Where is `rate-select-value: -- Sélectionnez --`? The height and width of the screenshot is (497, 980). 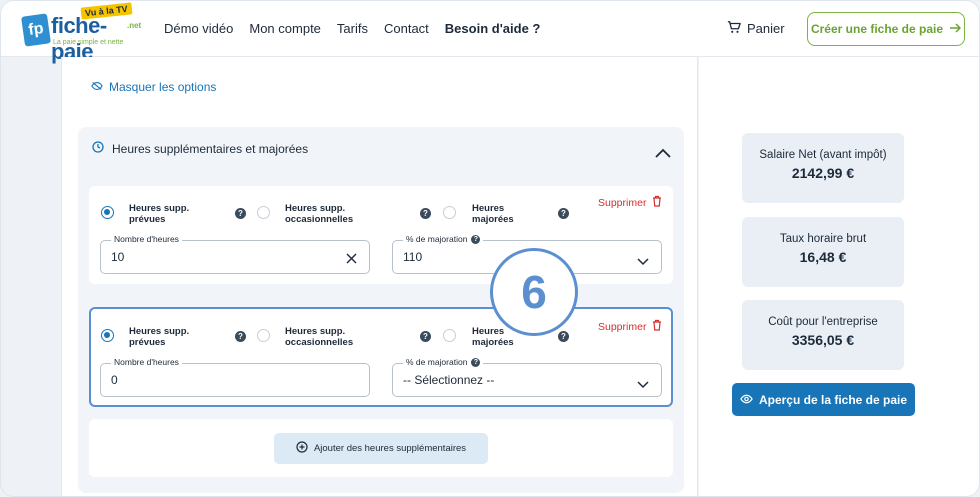
rate-select-value: -- Sélectionnez -- is located at coordinates (449, 380).